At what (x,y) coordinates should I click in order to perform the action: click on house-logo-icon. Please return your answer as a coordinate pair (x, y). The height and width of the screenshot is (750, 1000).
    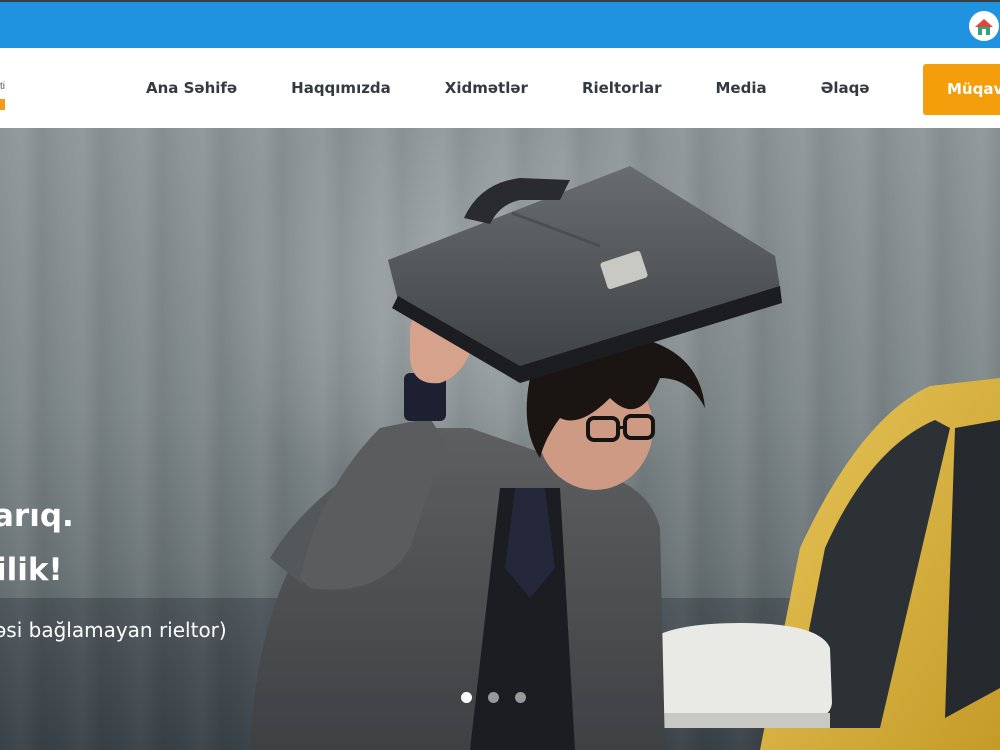
    Looking at the image, I should click on (984, 26).